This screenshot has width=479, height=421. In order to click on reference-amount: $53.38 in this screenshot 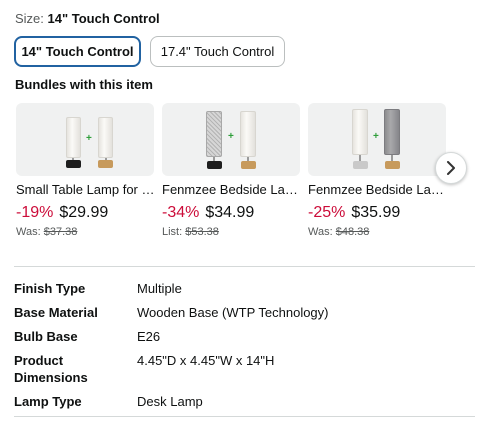, I will do `click(202, 232)`.